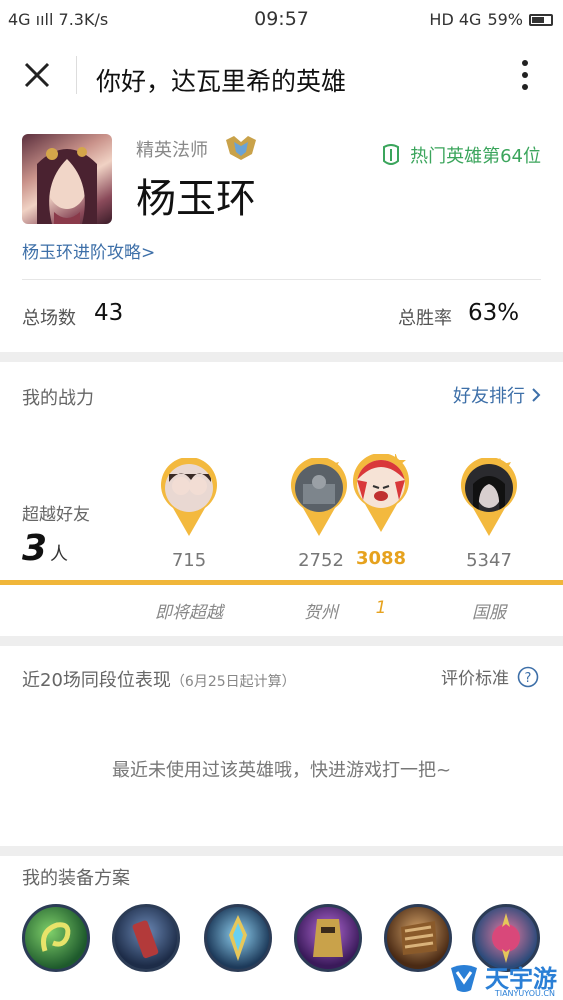 Image resolution: width=563 pixels, height=1000 pixels. I want to click on hero-role: 精英法师, so click(172, 150).